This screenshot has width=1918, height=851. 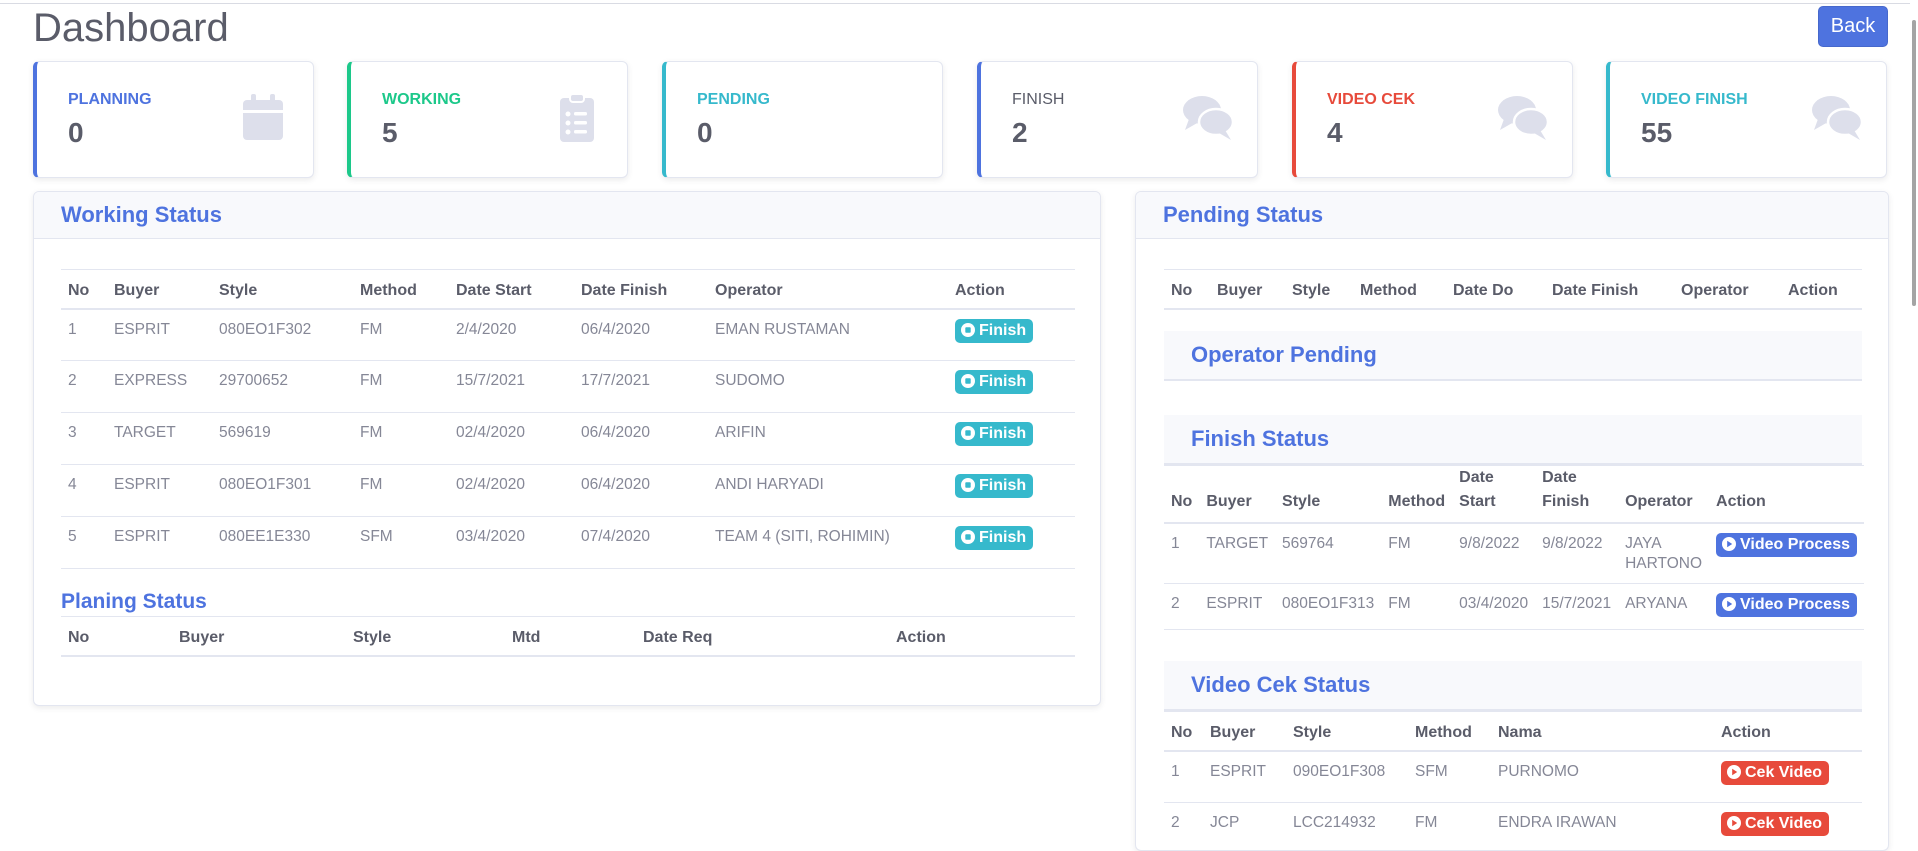 What do you see at coordinates (1783, 823) in the screenshot?
I see `button-label: Cek Video` at bounding box center [1783, 823].